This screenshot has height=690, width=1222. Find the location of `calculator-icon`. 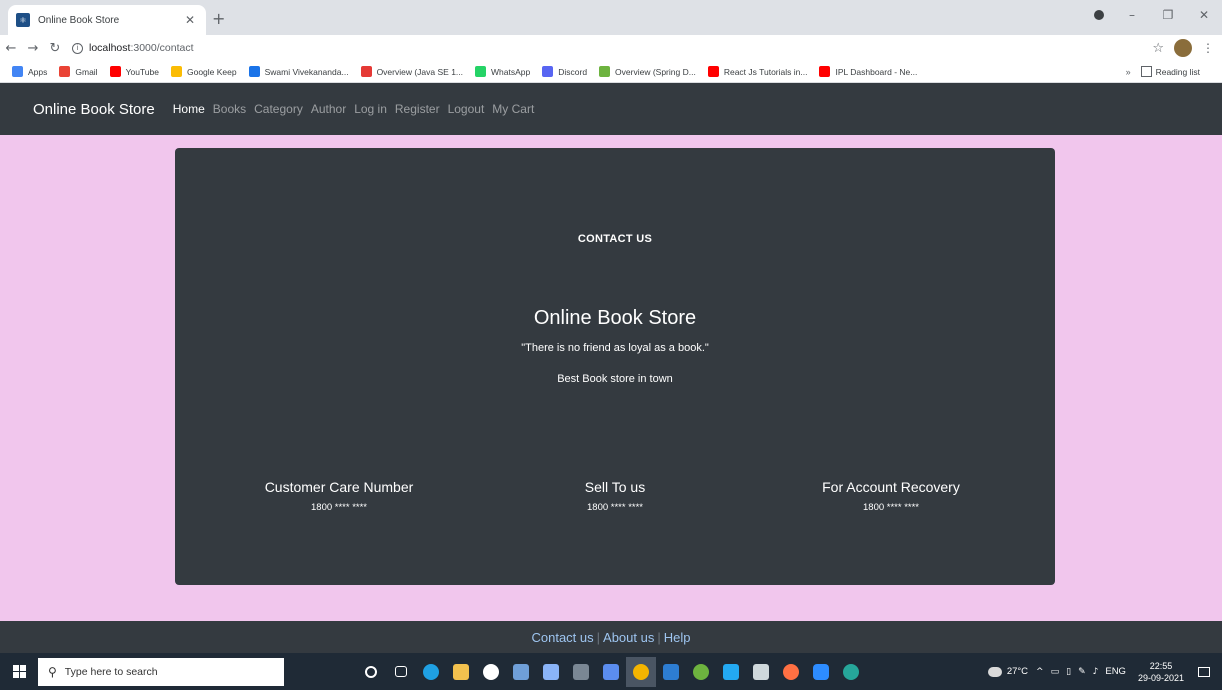

calculator-icon is located at coordinates (581, 672).